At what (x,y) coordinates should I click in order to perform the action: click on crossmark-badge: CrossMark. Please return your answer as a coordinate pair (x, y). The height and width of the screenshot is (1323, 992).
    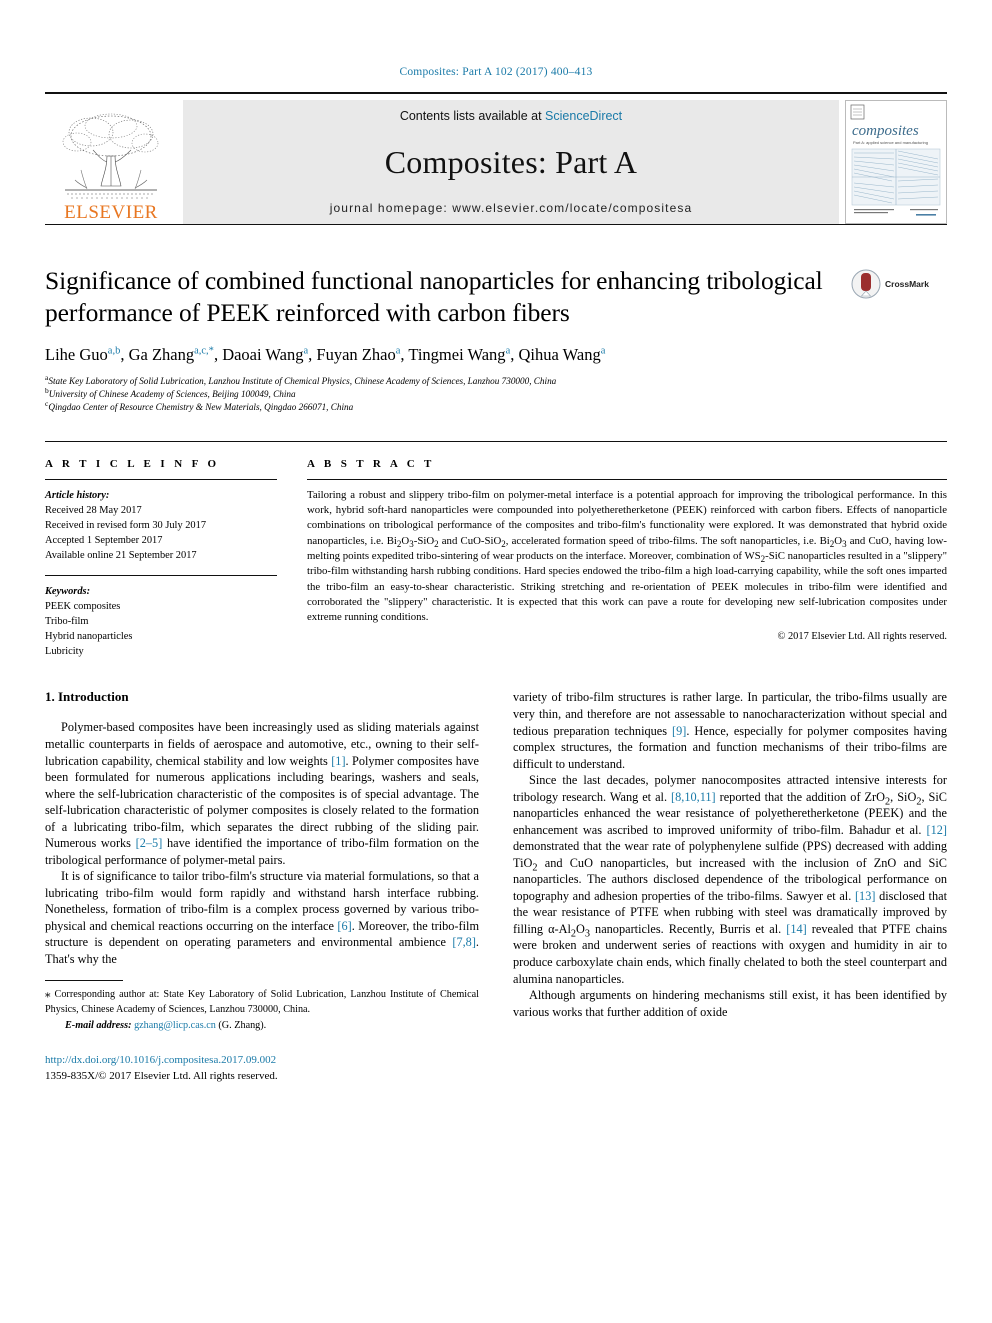
    Looking at the image, I should click on (899, 284).